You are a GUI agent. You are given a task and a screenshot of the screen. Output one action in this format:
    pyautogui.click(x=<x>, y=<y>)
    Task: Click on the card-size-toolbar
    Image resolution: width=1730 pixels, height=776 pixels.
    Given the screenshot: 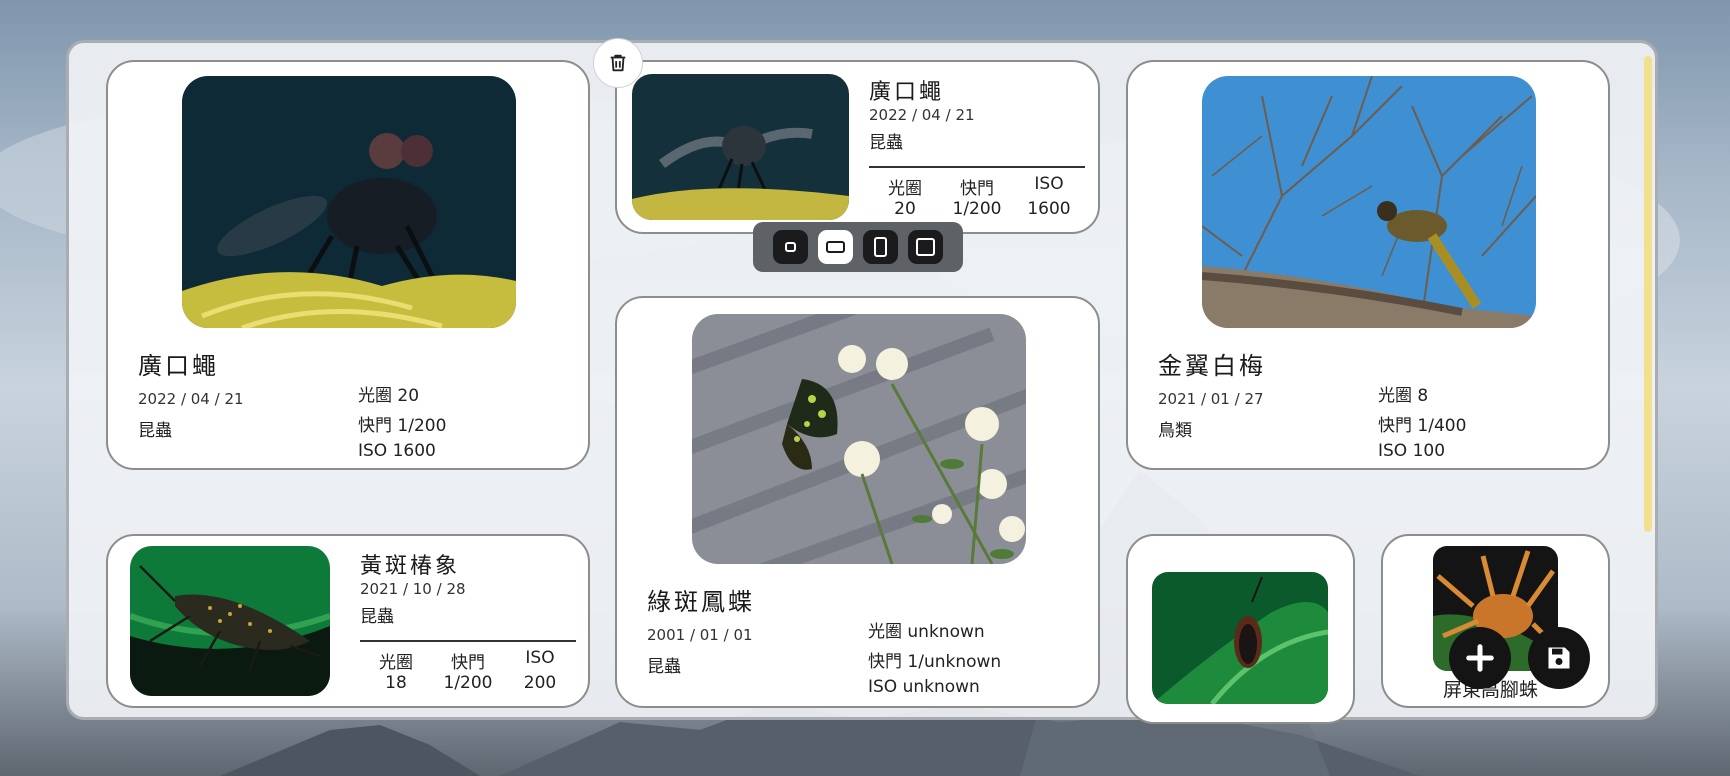 What is the action you would take?
    pyautogui.click(x=858, y=247)
    